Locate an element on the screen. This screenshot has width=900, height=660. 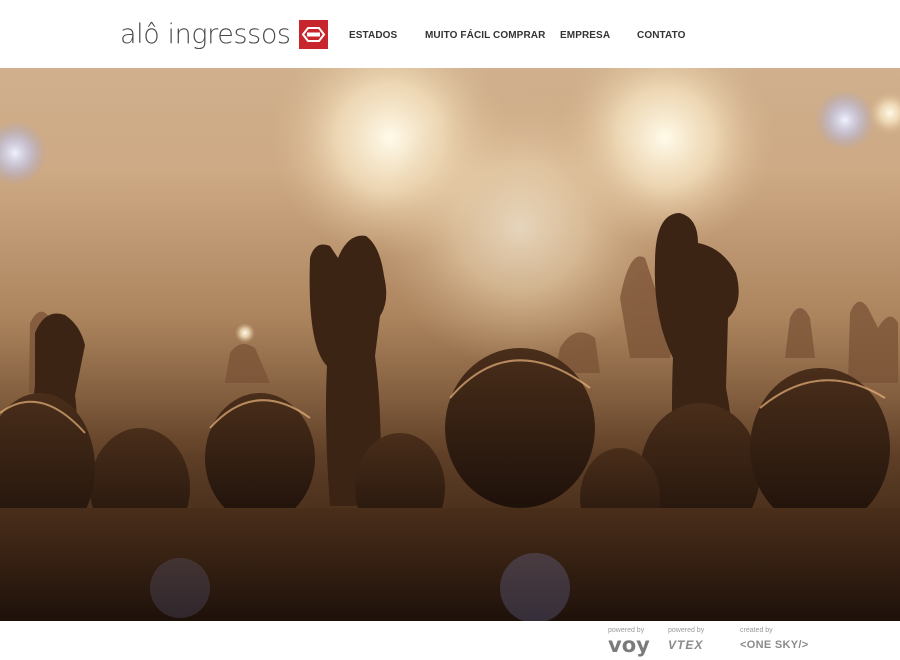
logo-link: alô ingressos is located at coordinates (224, 34).